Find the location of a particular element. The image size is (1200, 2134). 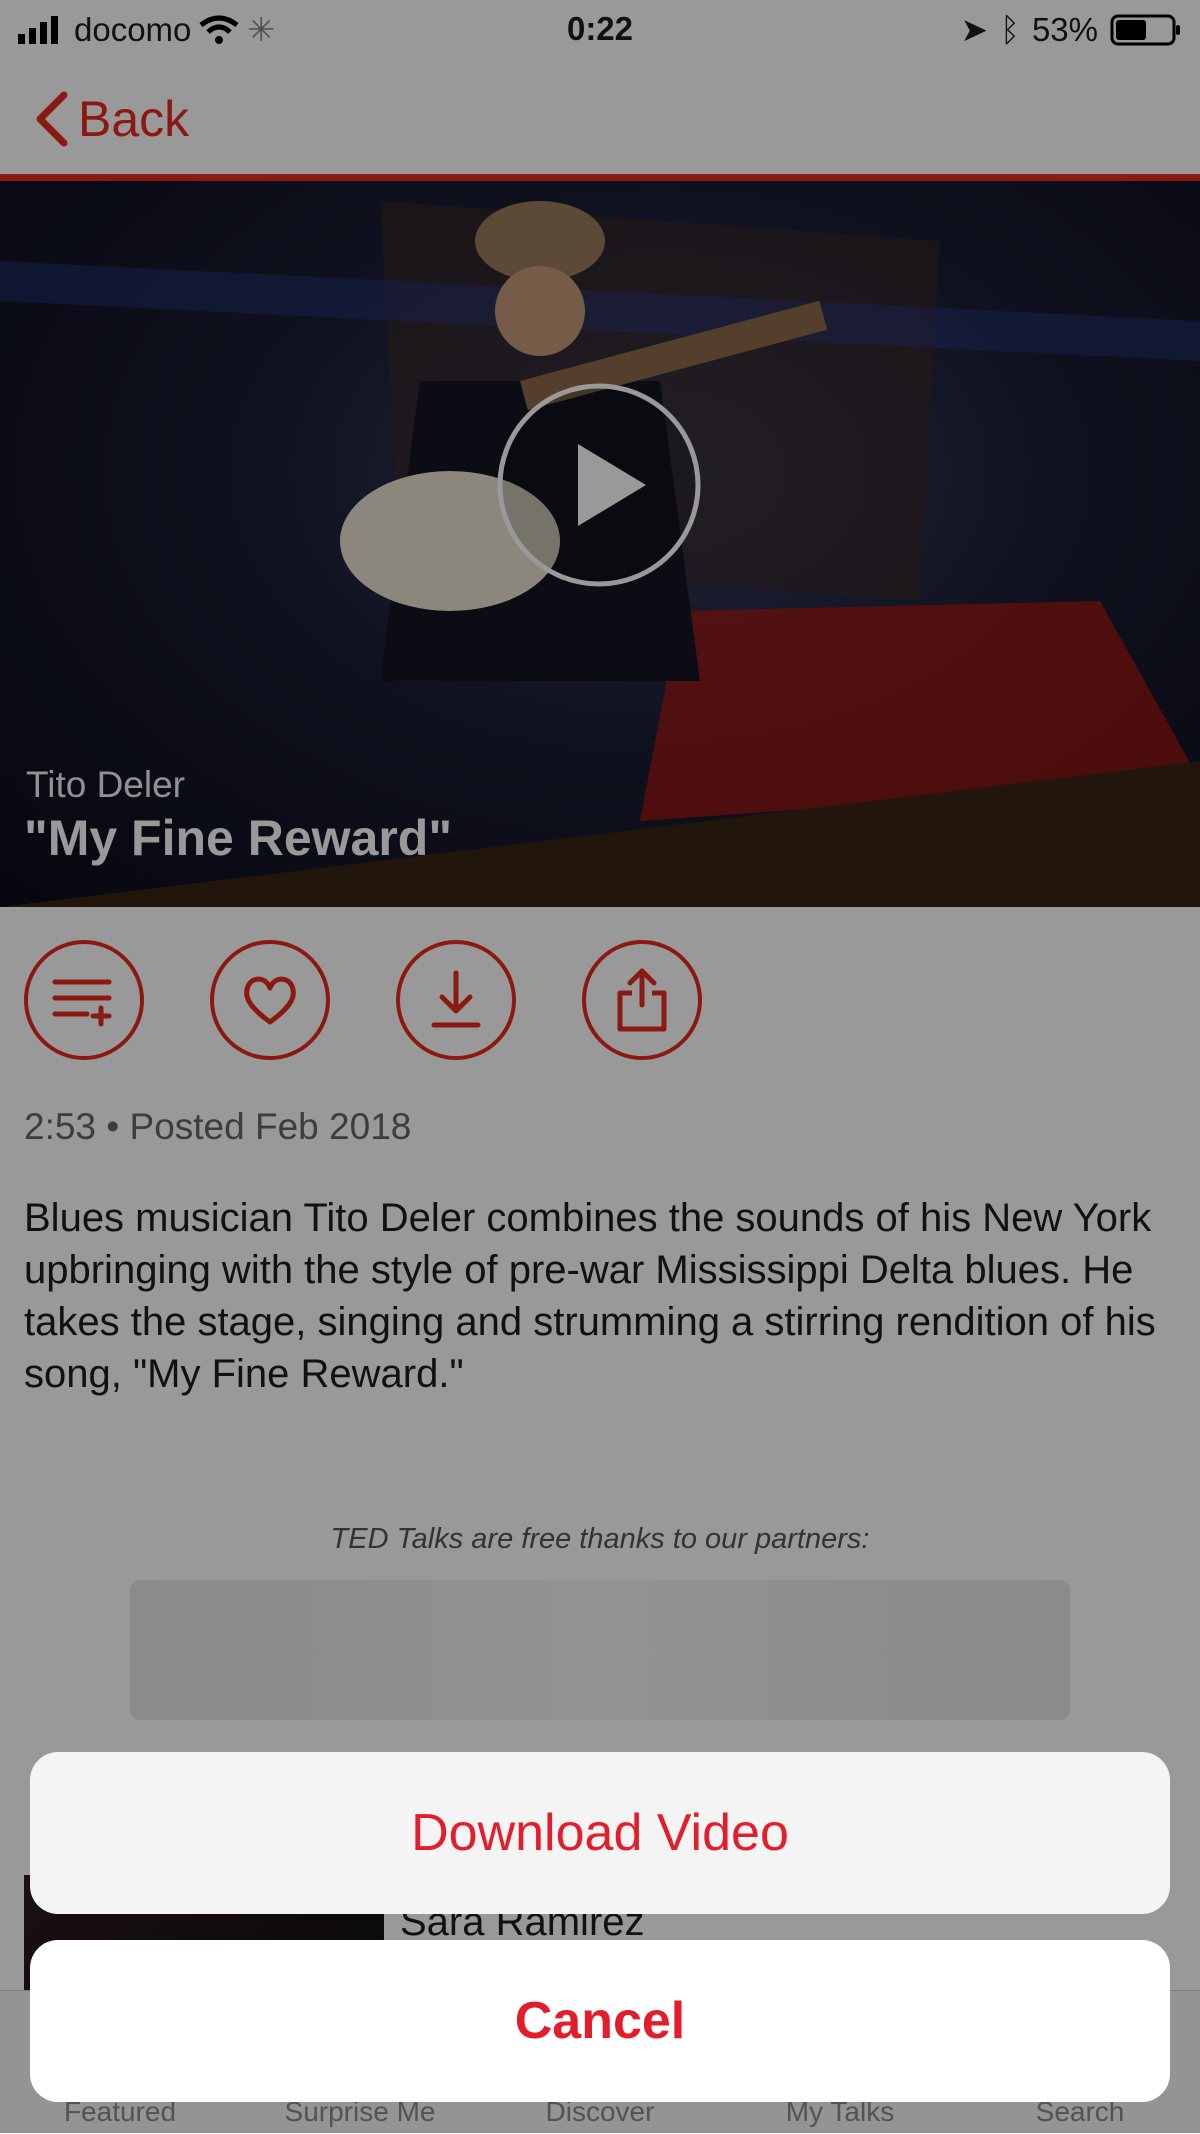

download-video-button: Download Video is located at coordinates (600, 1833).